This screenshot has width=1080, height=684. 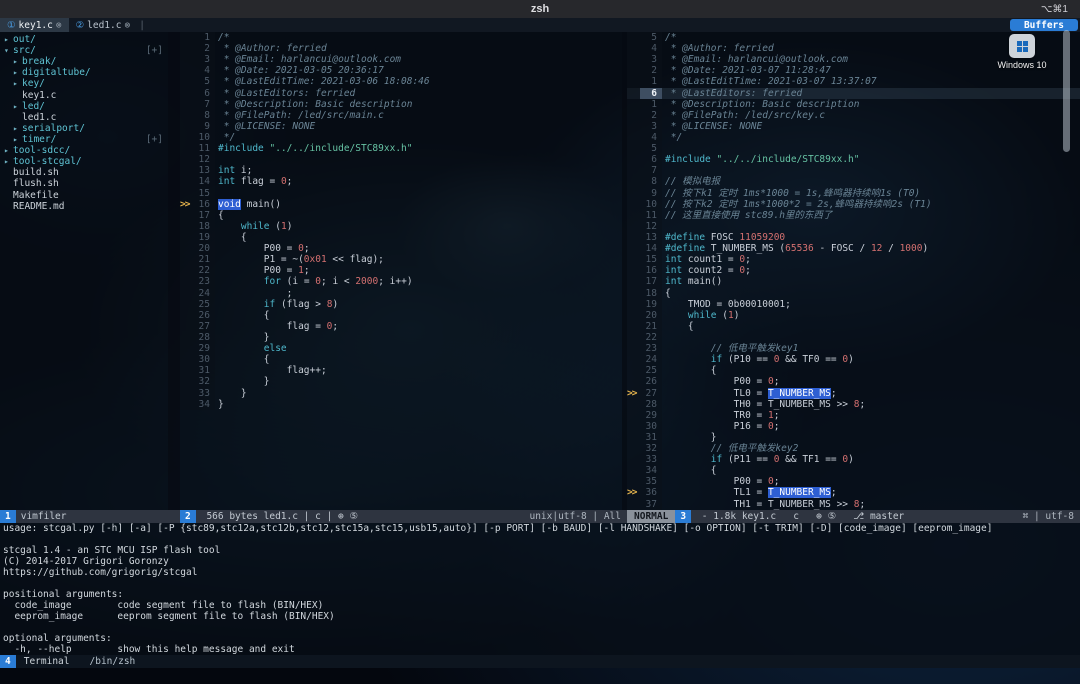 I want to click on code-line: 11// 这里直接使用 stc89.h里的东西了, so click(x=853, y=215).